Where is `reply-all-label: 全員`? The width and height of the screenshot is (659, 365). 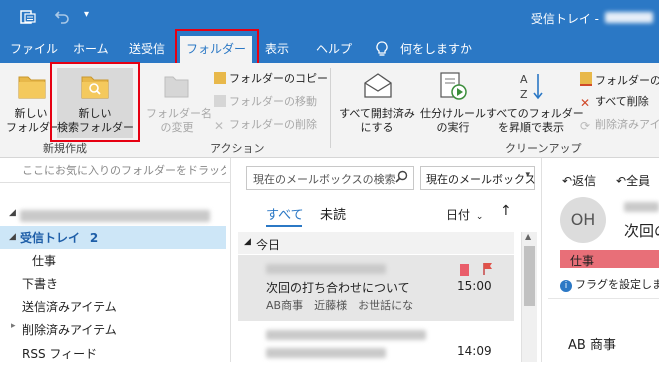 reply-all-label: 全員 is located at coordinates (638, 181).